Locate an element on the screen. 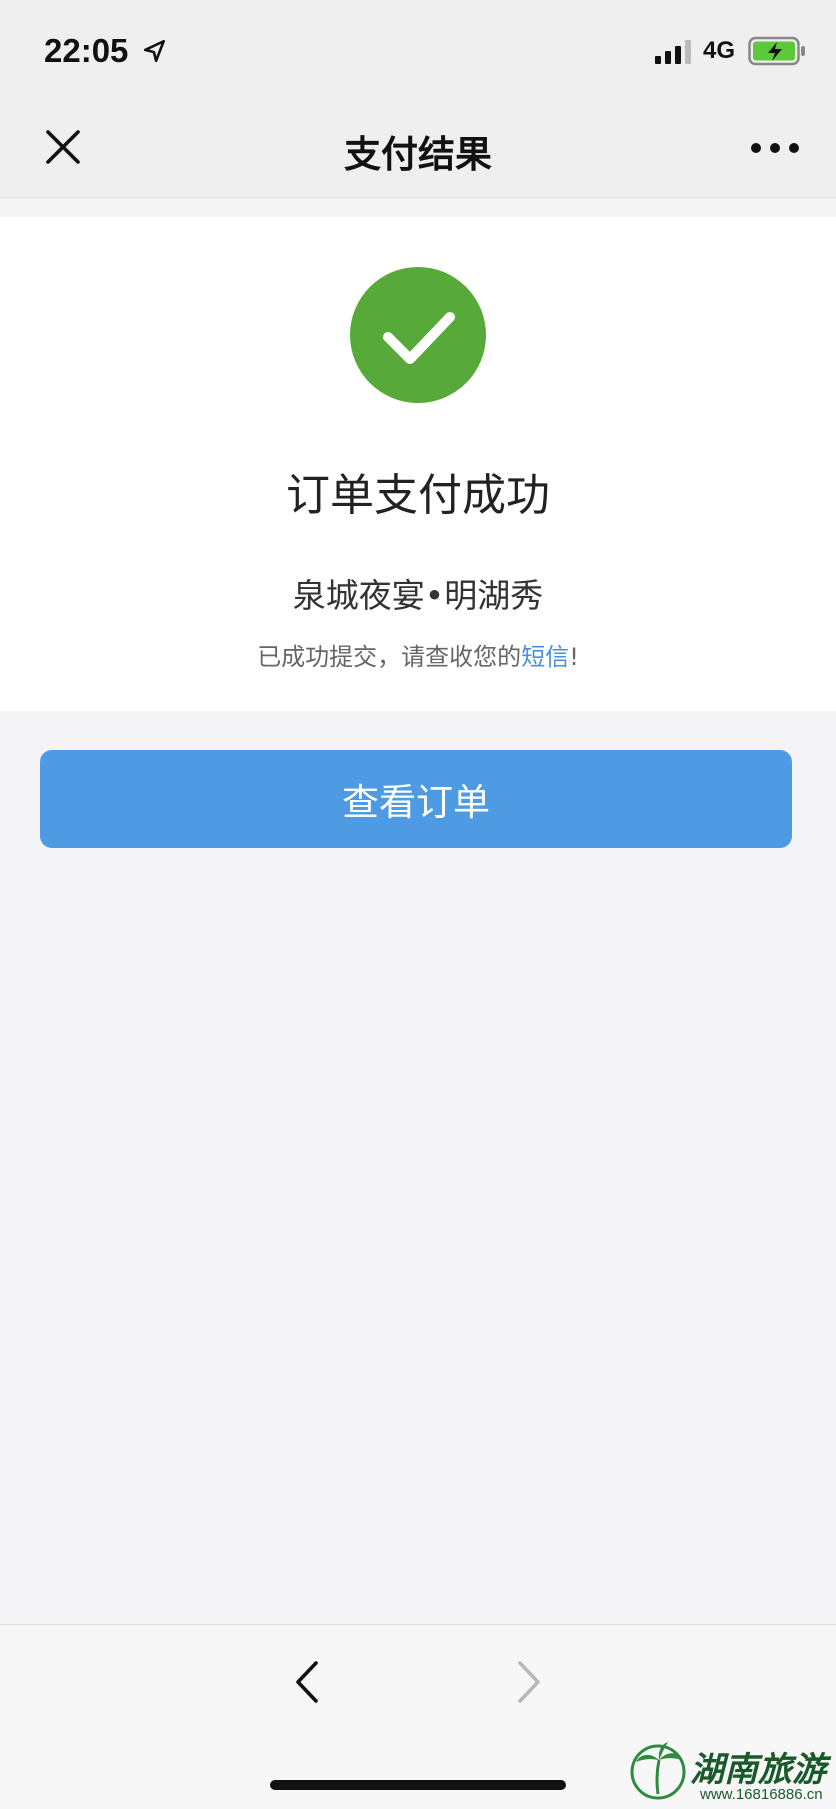 This screenshot has height=1809, width=836. status-bar: 22:05 4G is located at coordinates (418, 50).